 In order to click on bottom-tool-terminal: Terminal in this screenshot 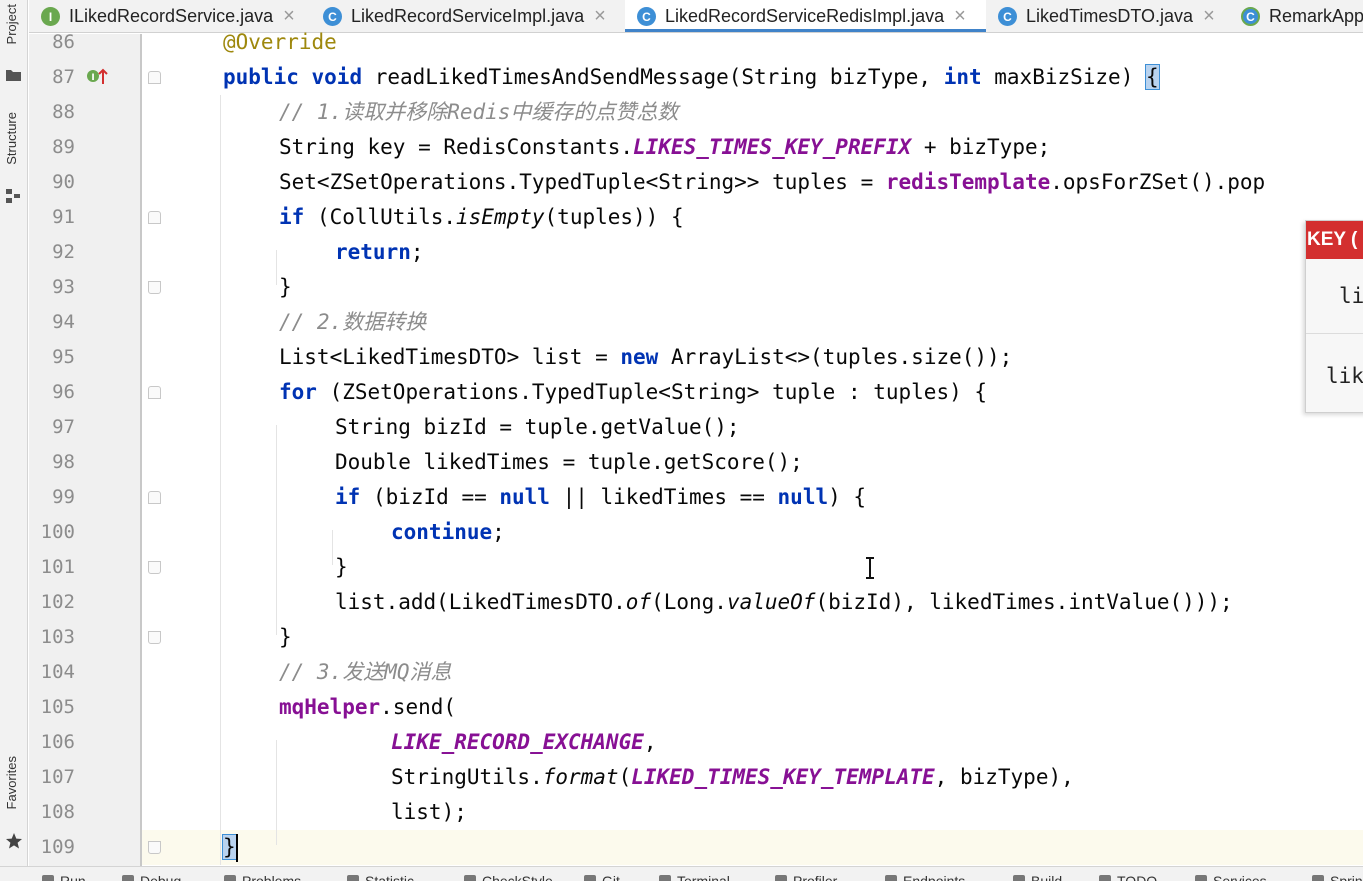, I will do `click(694, 877)`.